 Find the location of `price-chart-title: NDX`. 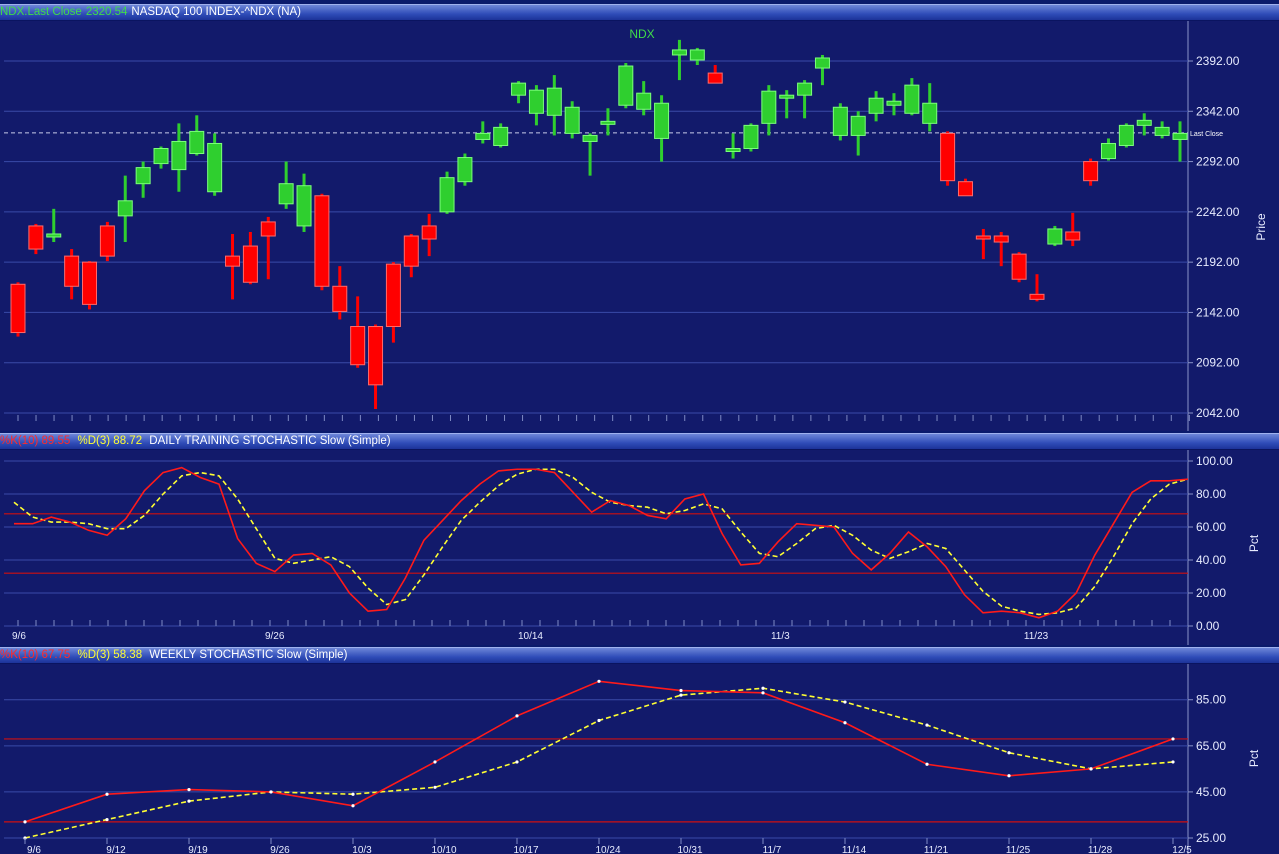

price-chart-title: NDX is located at coordinates (641, 34).